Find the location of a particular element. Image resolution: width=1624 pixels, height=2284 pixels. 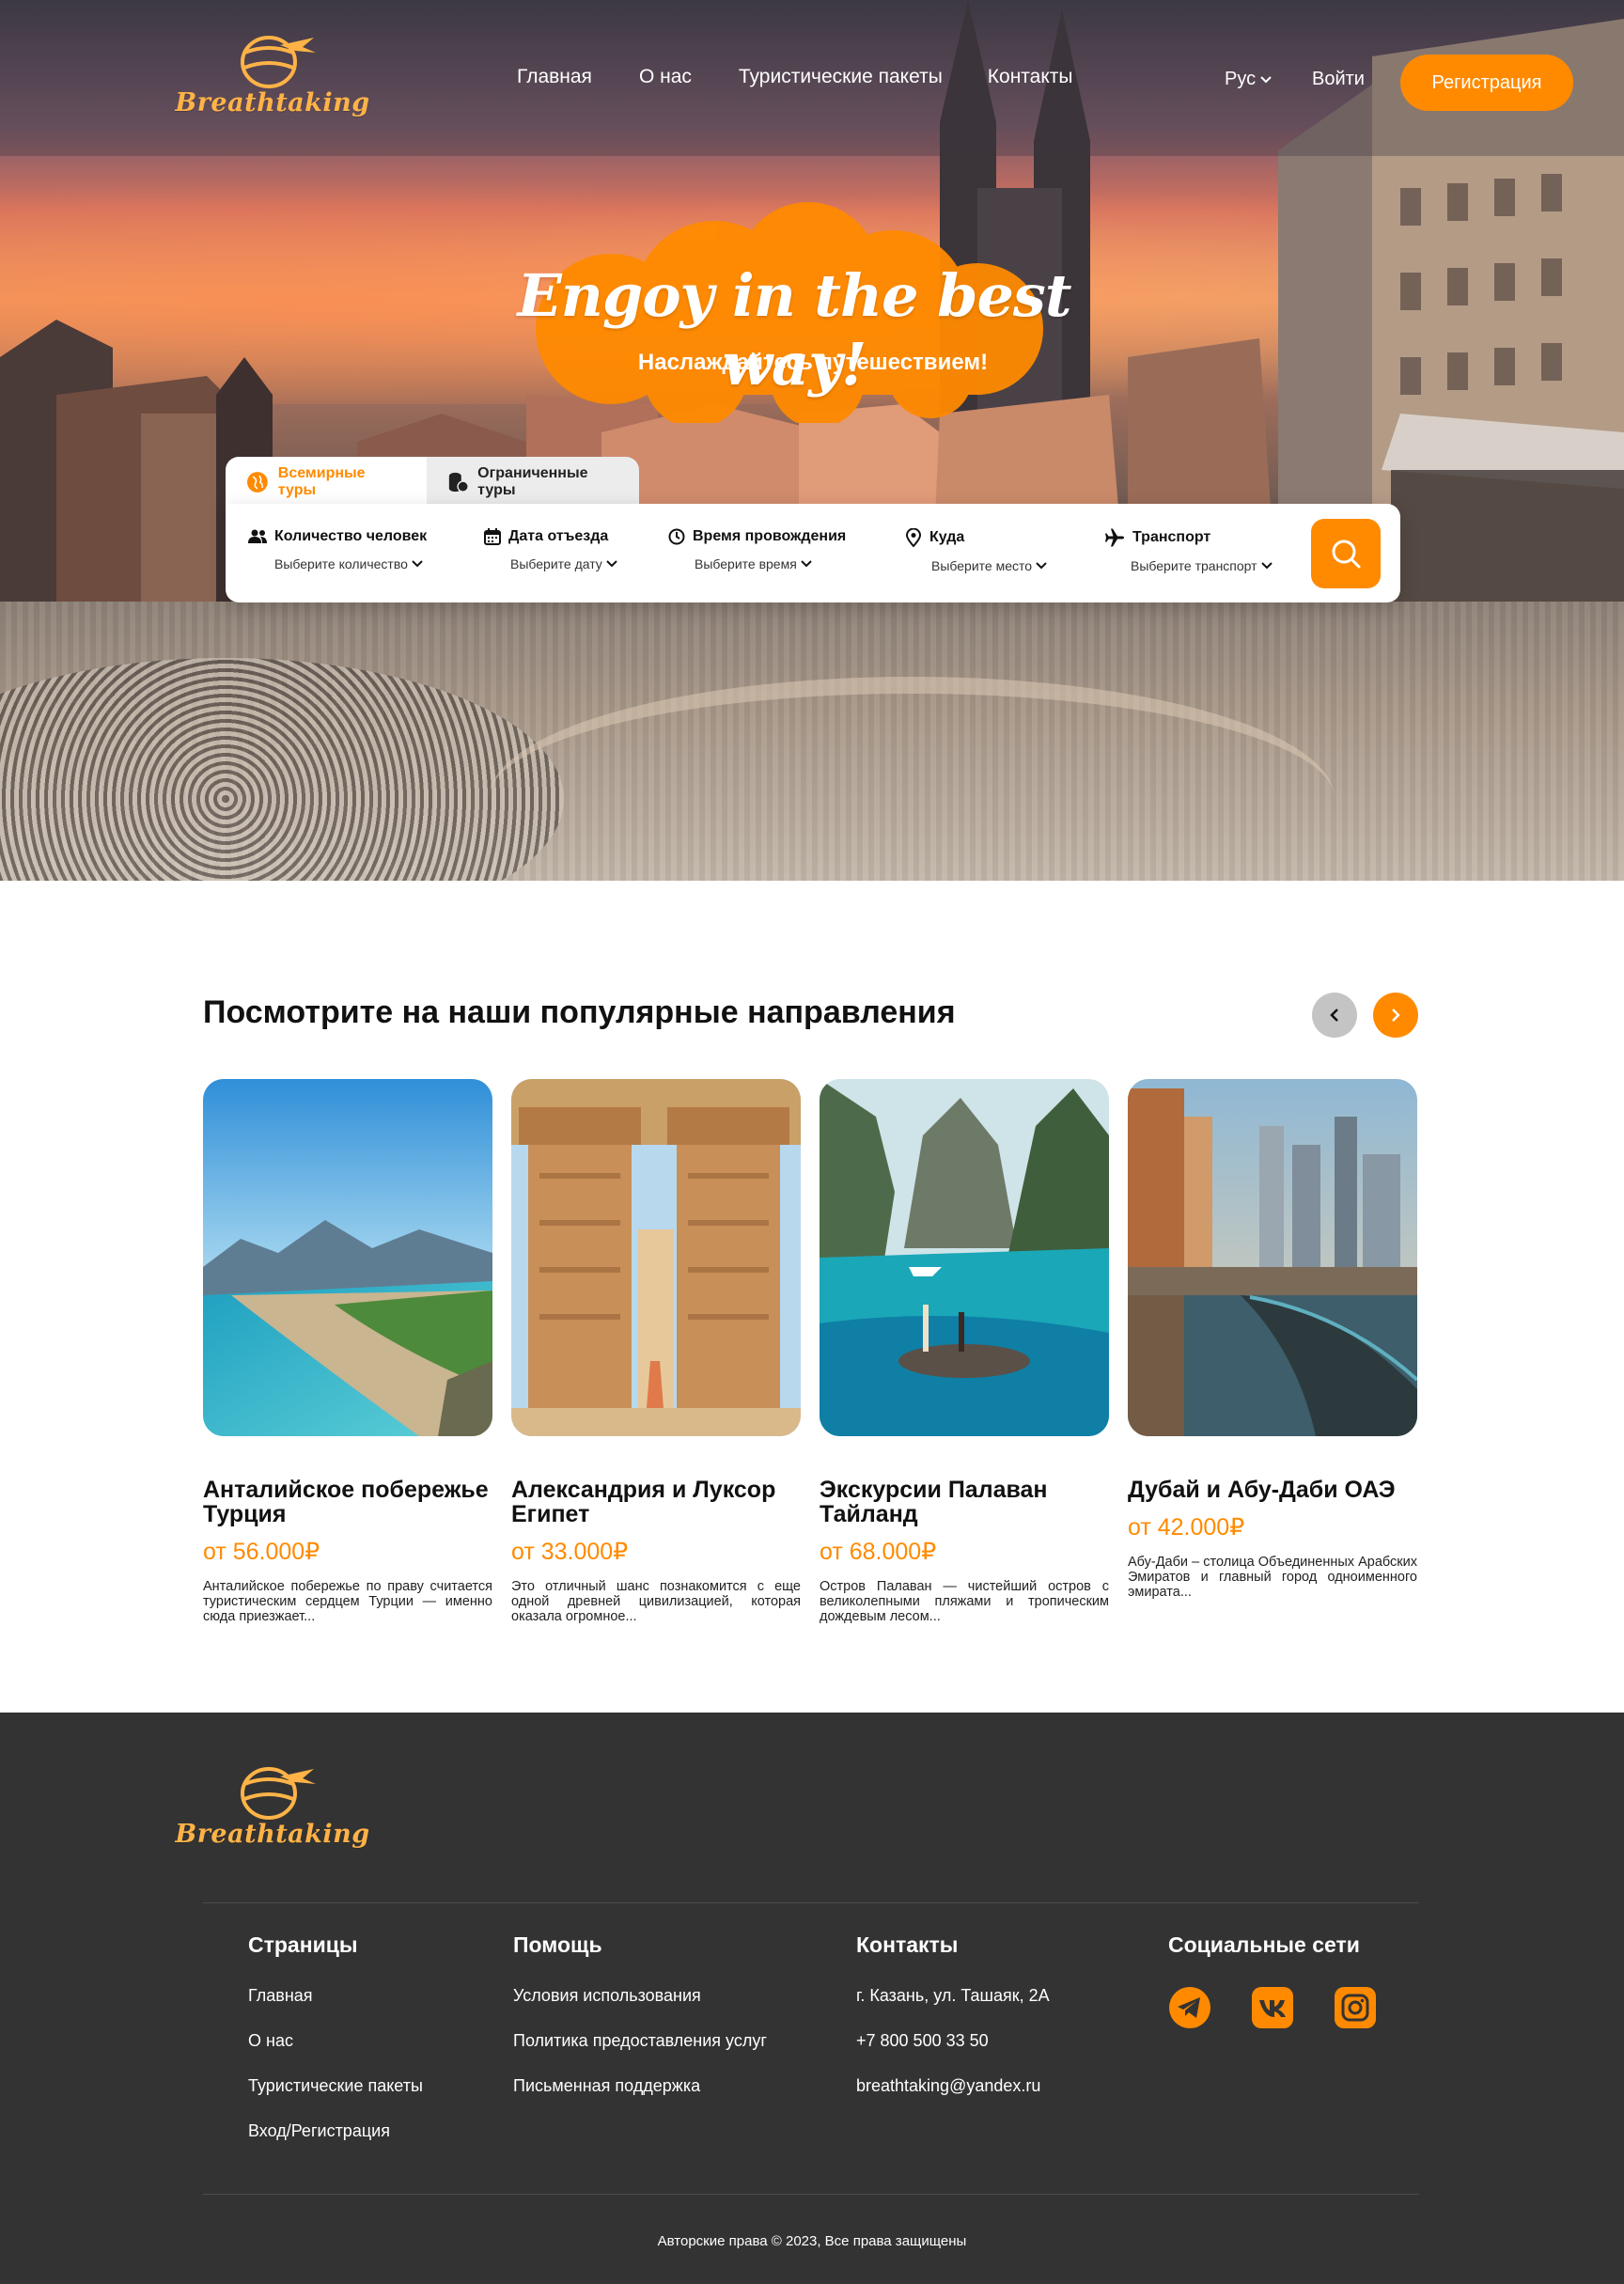

footer-column-title: Социальные сети is located at coordinates (1264, 1944).